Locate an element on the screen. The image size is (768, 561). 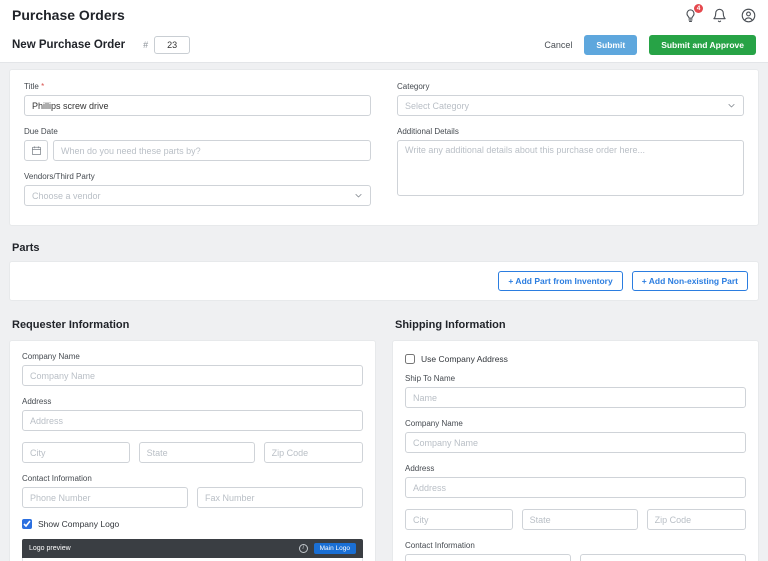
vendor-select: Choose a vendor is located at coordinates (197, 195).